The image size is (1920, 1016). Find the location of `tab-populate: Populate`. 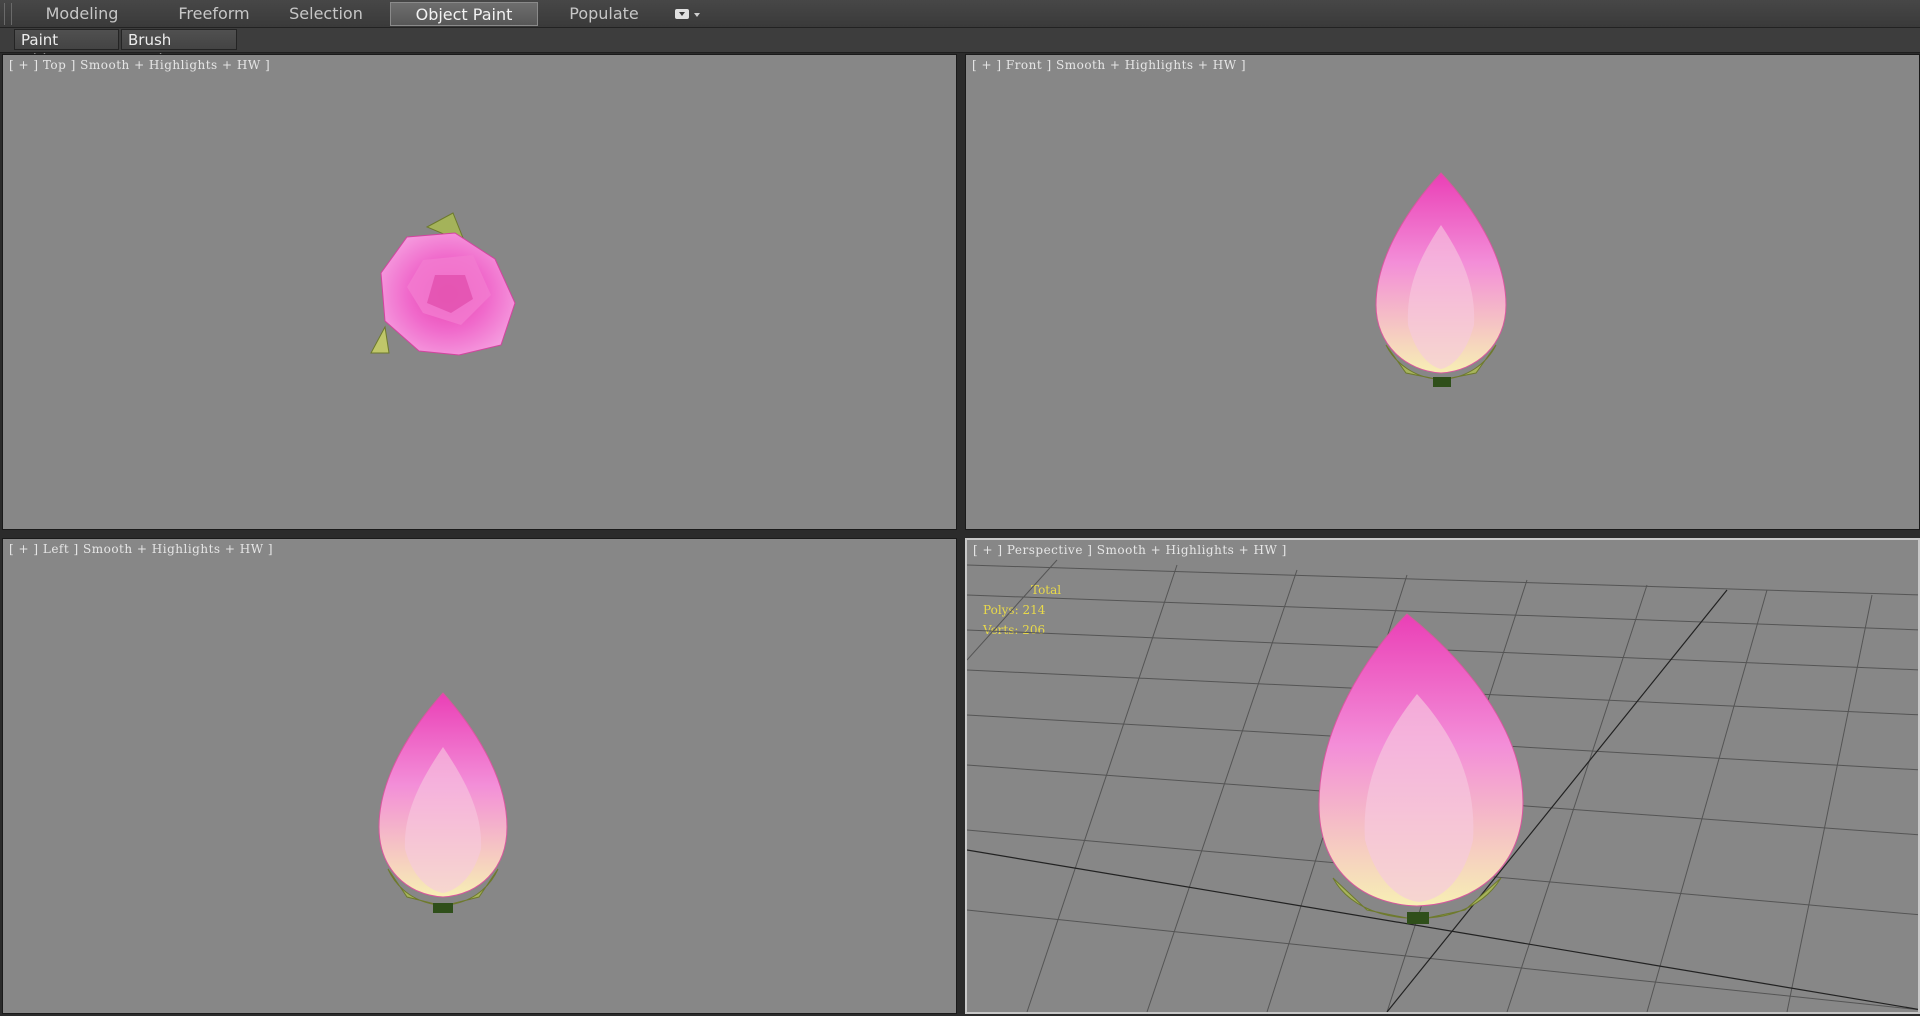

tab-populate: Populate is located at coordinates (604, 14).